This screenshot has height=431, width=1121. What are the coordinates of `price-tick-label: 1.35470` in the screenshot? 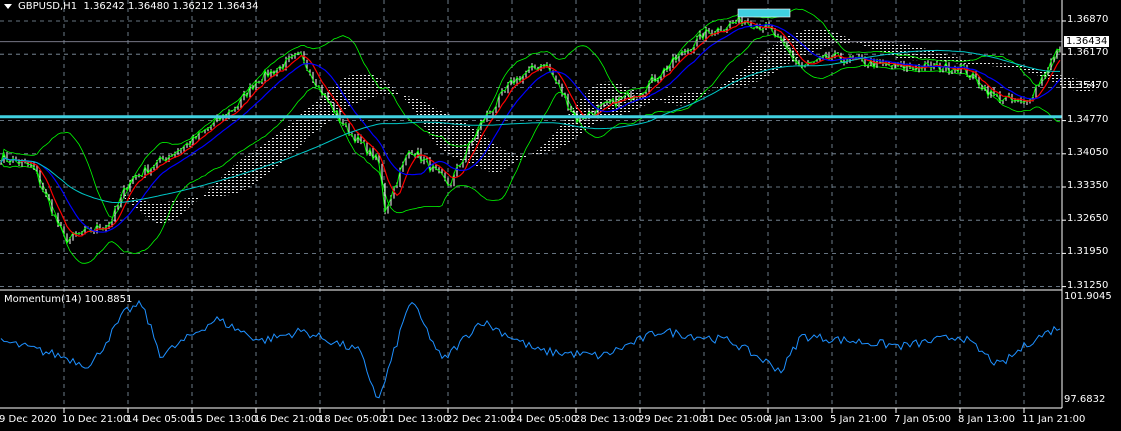 It's located at (1088, 86).